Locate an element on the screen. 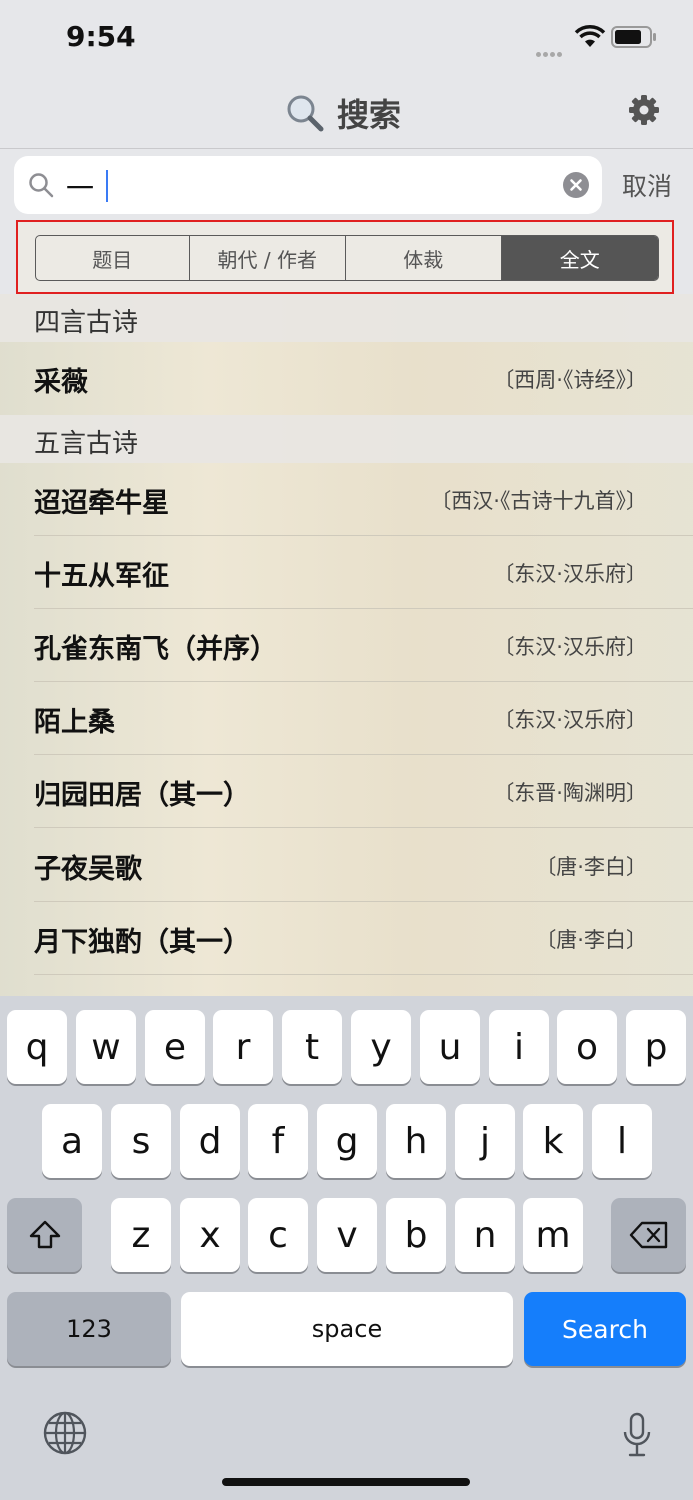  backspace-icon is located at coordinates (648, 1235).